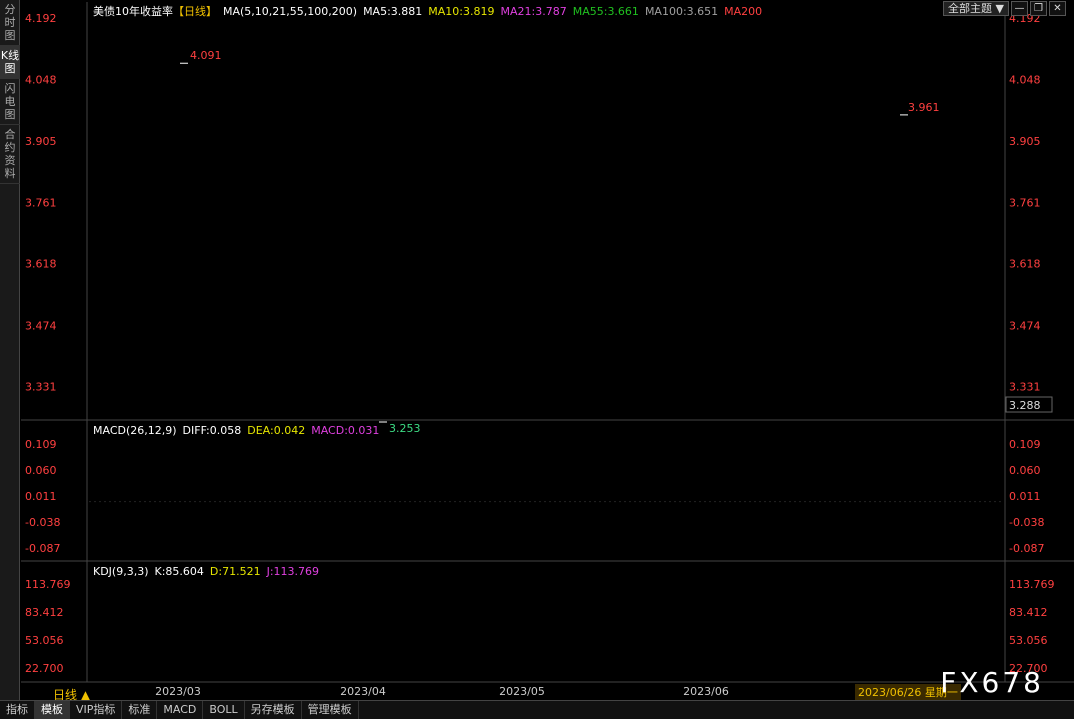 This screenshot has width=1074, height=719. Describe the element at coordinates (180, 710) in the screenshot. I see `tab-macd: MACD` at that location.